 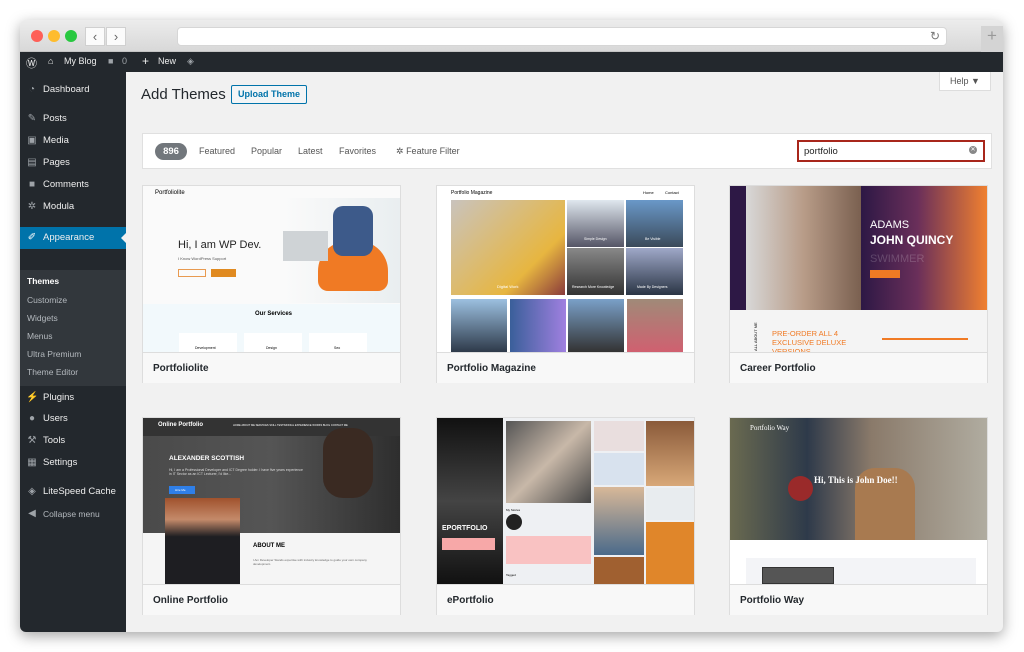 What do you see at coordinates (55, 418) in the screenshot?
I see `sidebar-item-label: Users` at bounding box center [55, 418].